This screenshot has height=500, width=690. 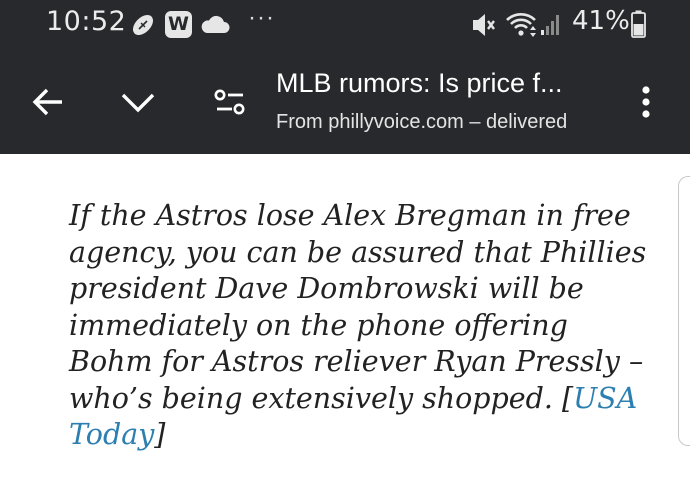 What do you see at coordinates (601, 21) in the screenshot?
I see `battery-percent: 41%` at bounding box center [601, 21].